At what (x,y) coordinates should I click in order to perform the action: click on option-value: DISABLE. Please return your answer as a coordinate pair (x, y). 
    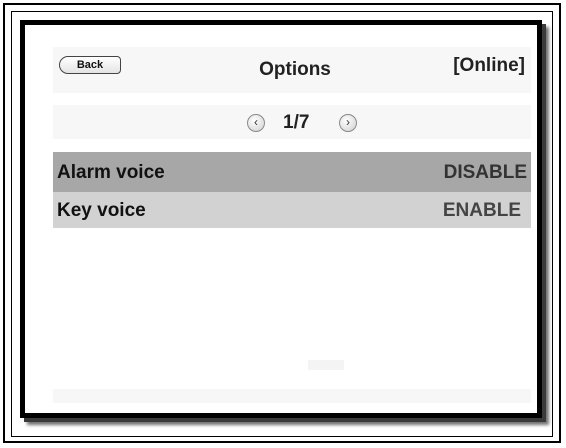
    Looking at the image, I should click on (485, 172).